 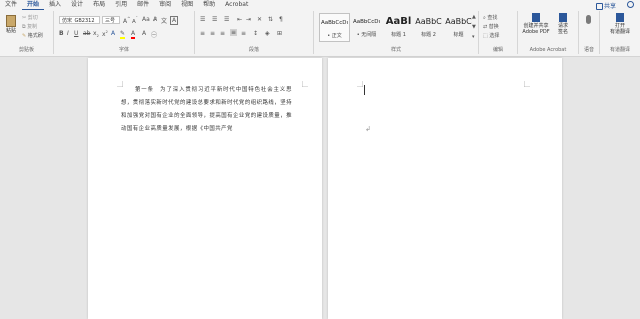 What do you see at coordinates (620, 24) in the screenshot?
I see `open-translate-button: 打开 有道翻译` at bounding box center [620, 24].